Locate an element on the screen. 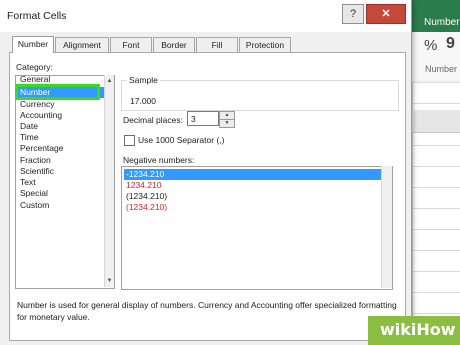 The height and width of the screenshot is (345, 460). spin-down-icon: ▼ is located at coordinates (227, 123).